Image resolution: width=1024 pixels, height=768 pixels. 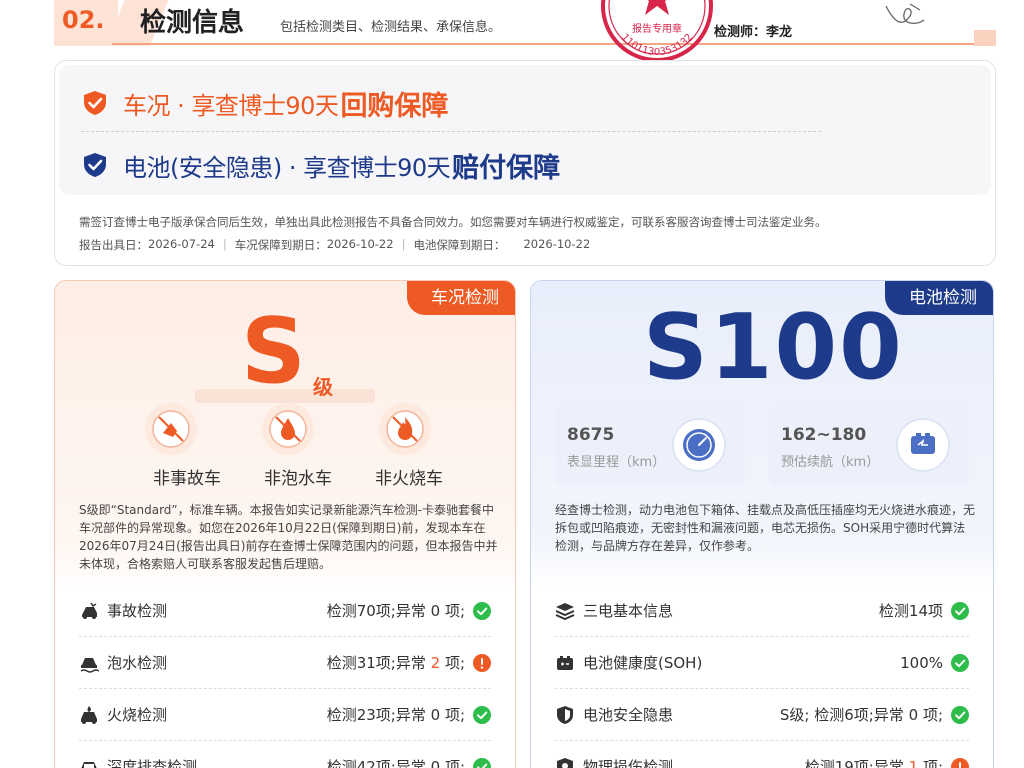 I want to click on check-result: 检测31项;异常 2 项;, so click(x=396, y=662).